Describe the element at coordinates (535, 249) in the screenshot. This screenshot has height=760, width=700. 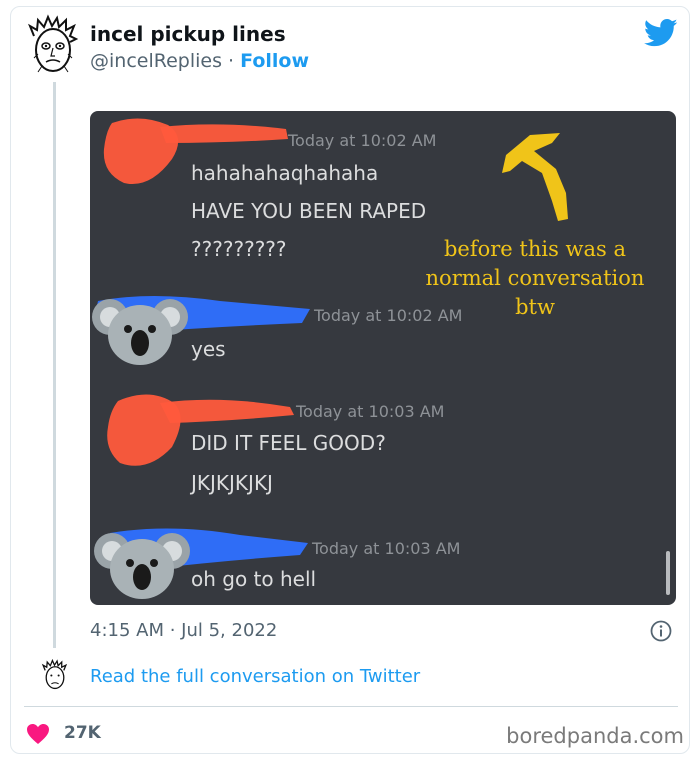
I see `annotation-line-1: before this was a` at that location.